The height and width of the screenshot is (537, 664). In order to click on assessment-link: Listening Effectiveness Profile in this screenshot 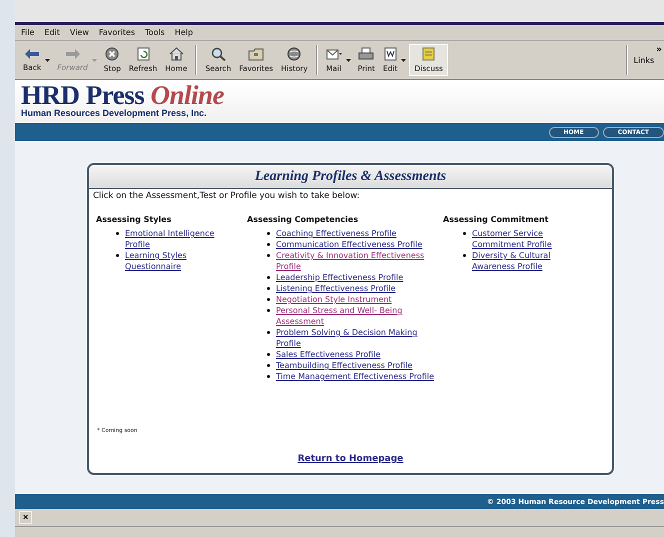, I will do `click(336, 288)`.